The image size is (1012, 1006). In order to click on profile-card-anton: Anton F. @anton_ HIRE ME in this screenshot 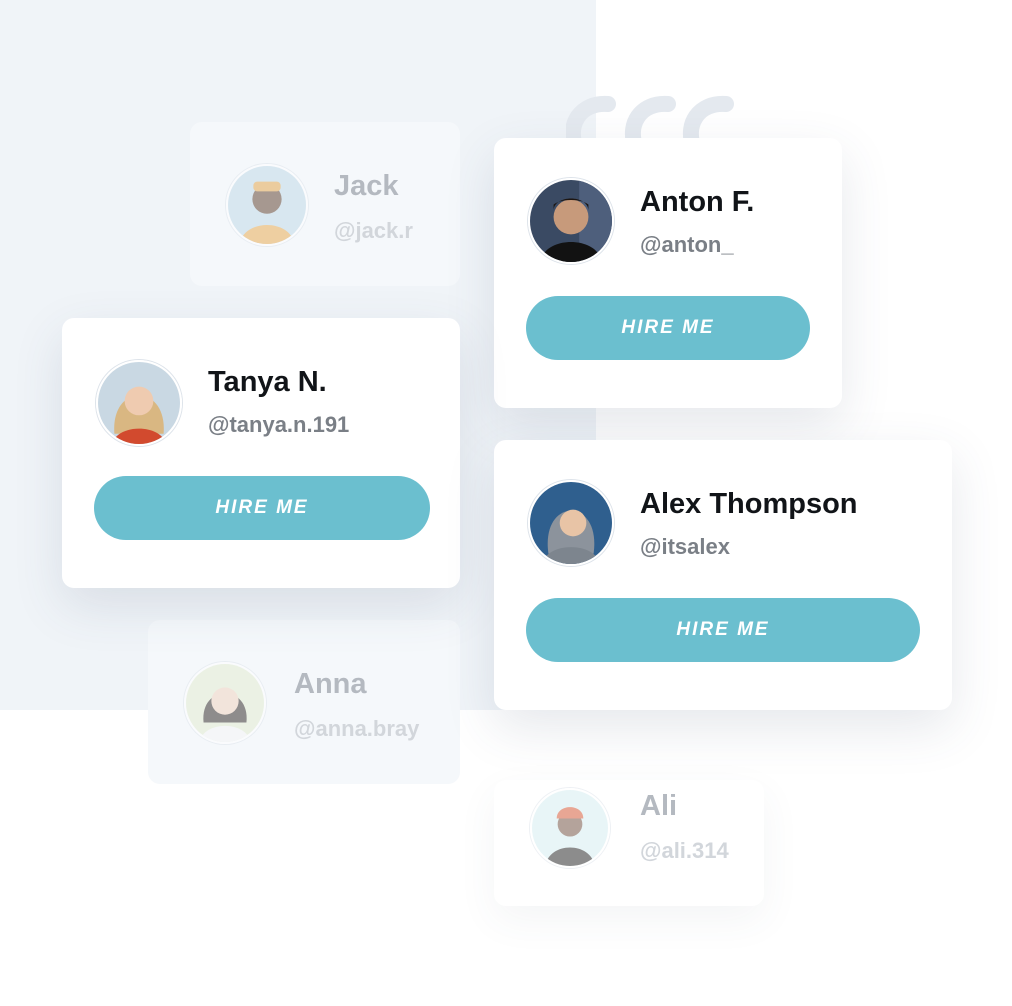, I will do `click(668, 273)`.